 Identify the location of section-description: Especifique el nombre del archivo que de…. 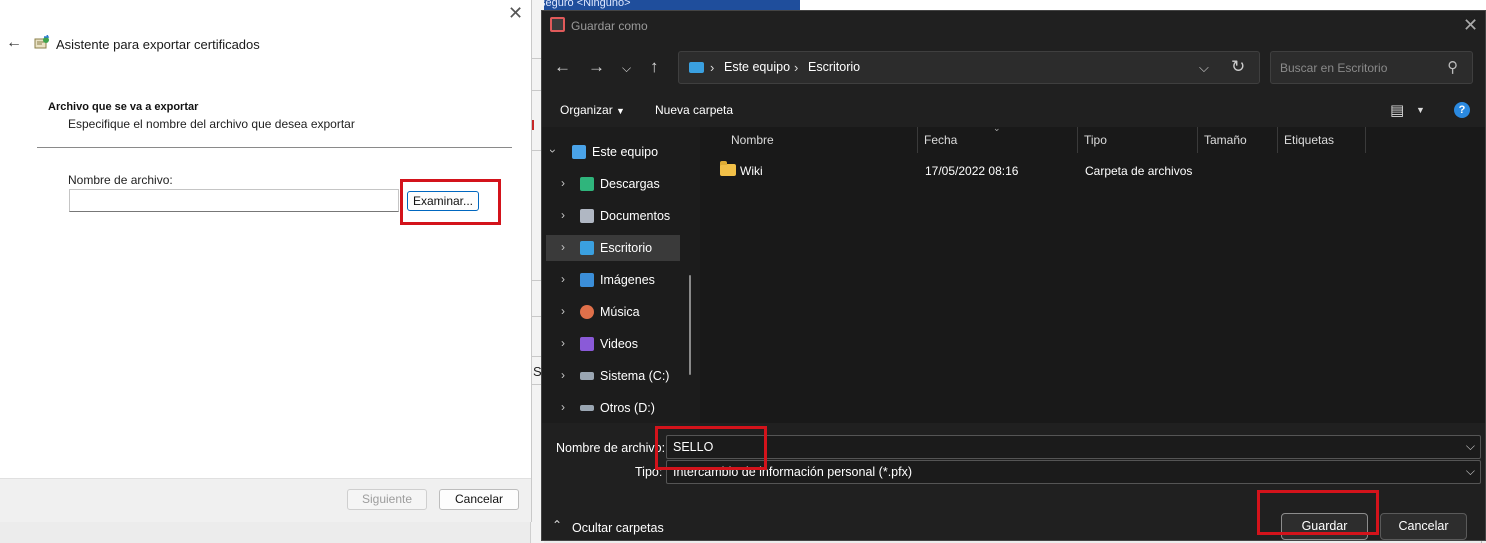
(211, 124).